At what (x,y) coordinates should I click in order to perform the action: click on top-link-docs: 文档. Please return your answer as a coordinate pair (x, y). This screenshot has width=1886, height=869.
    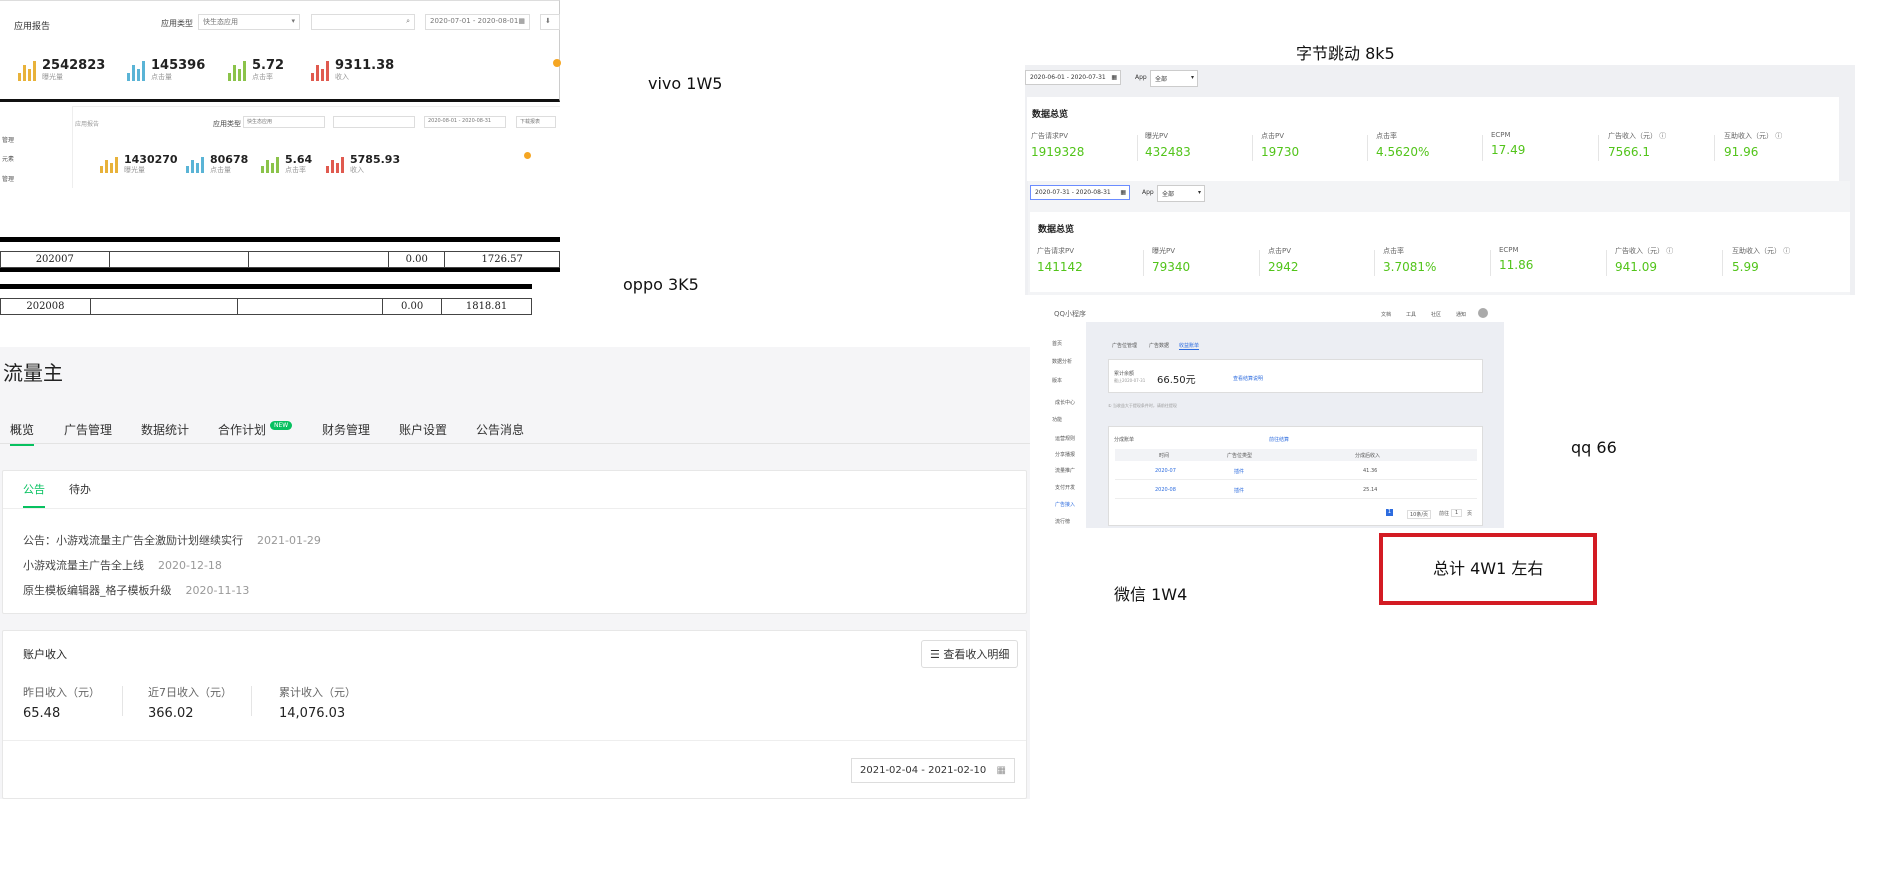
    Looking at the image, I should click on (1386, 314).